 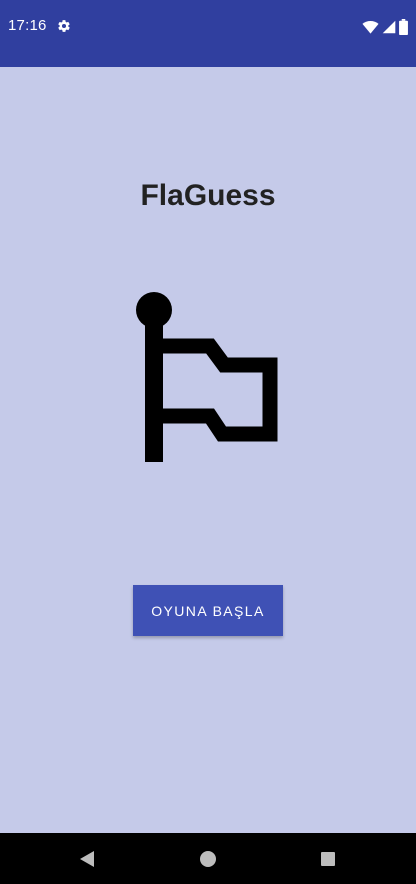 What do you see at coordinates (389, 27) in the screenshot?
I see `cell-signal-icon` at bounding box center [389, 27].